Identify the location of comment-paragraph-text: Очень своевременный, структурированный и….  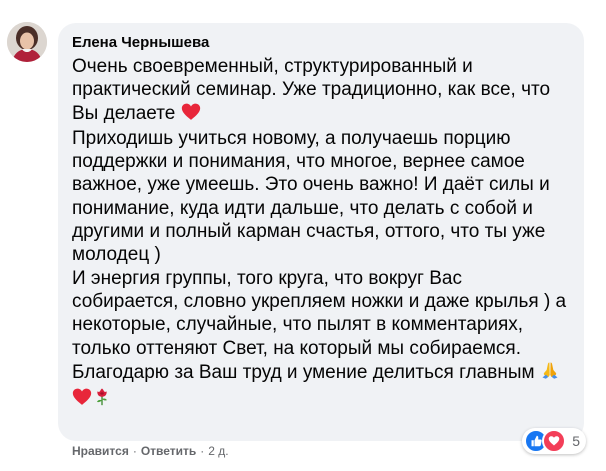
(311, 90).